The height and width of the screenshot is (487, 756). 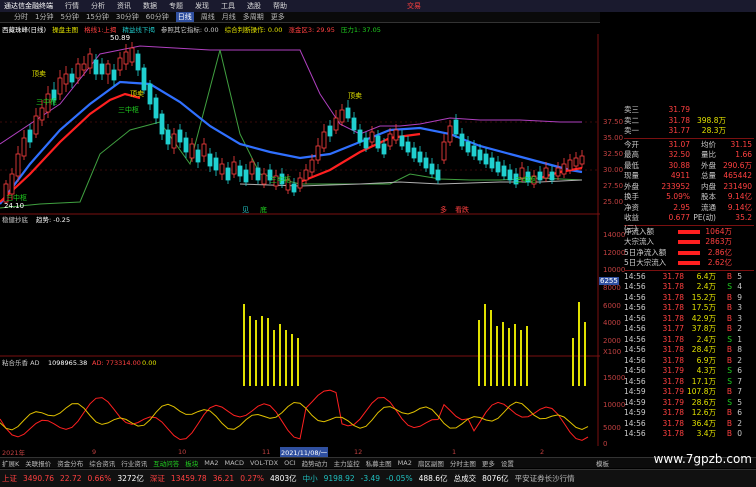 What do you see at coordinates (229, 17) in the screenshot?
I see `period-tab: 月线` at bounding box center [229, 17].